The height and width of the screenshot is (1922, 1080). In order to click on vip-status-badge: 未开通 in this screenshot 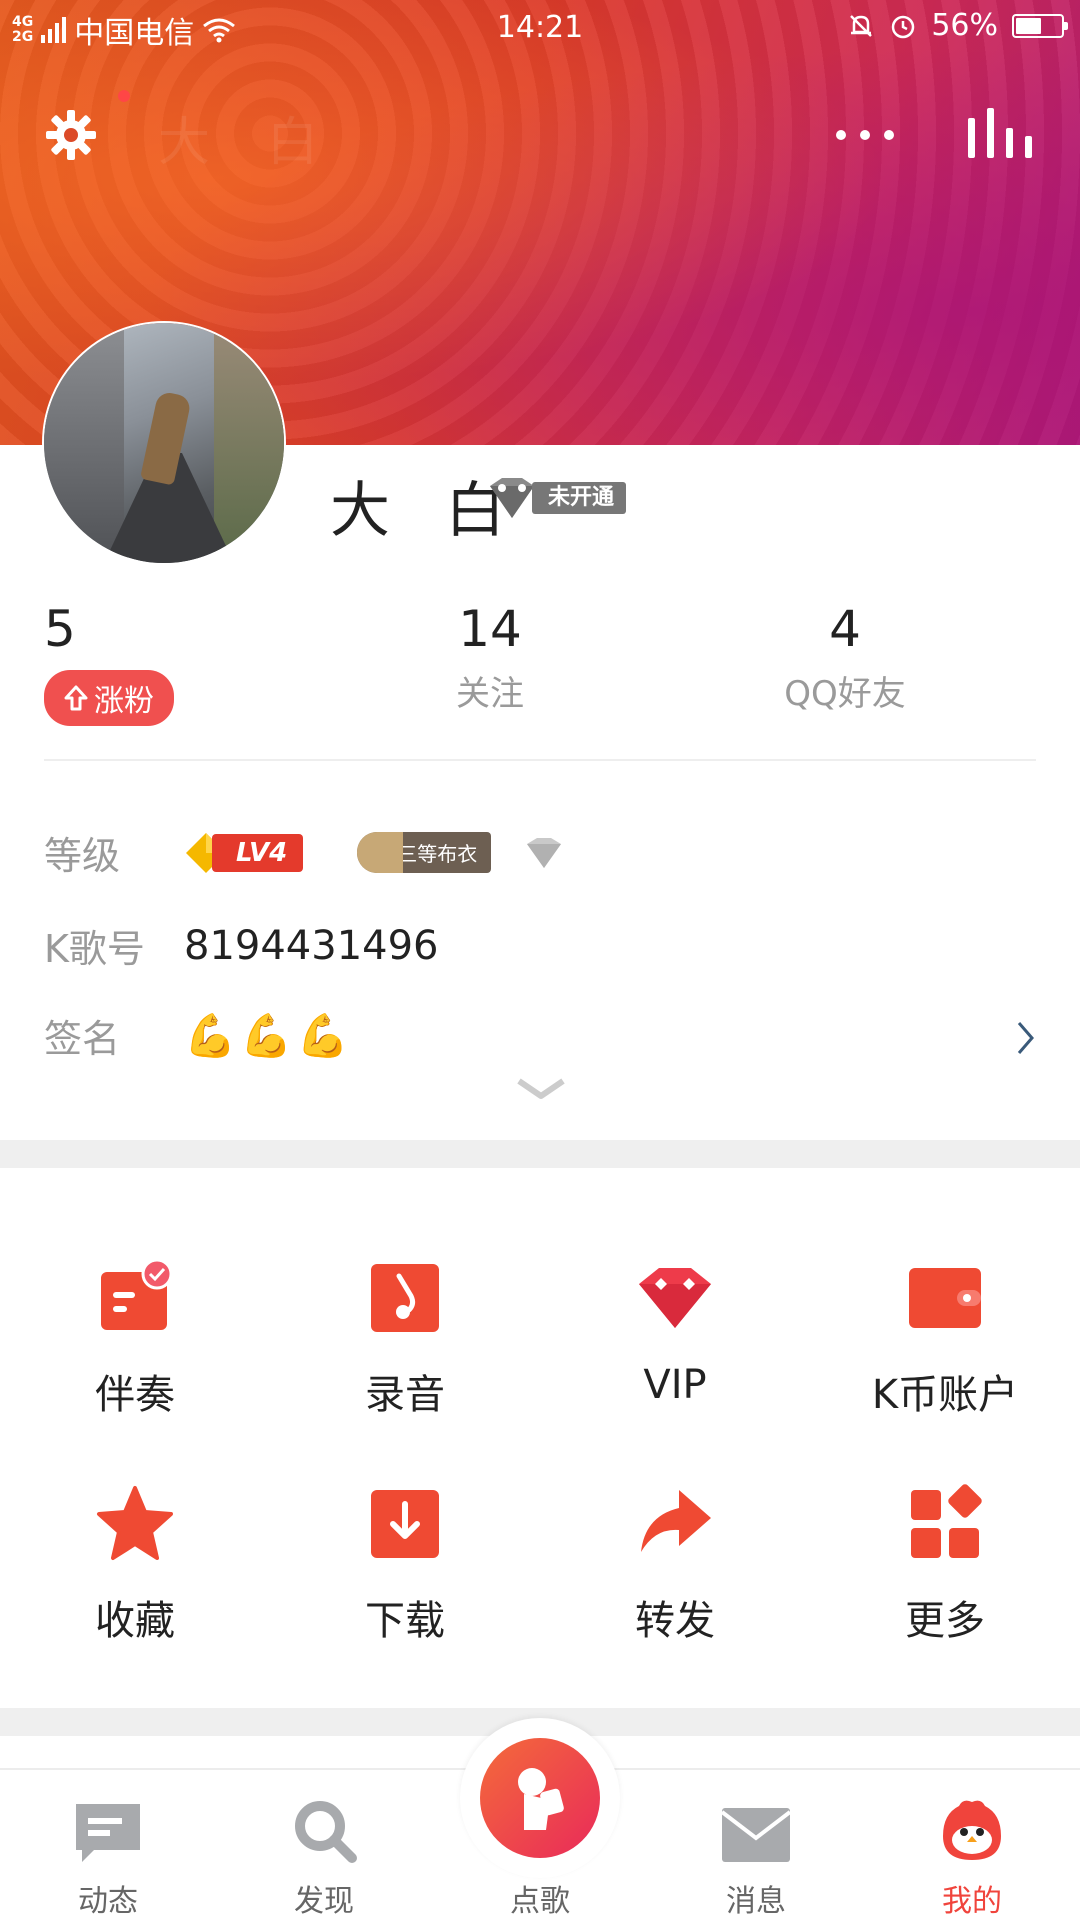, I will do `click(554, 498)`.